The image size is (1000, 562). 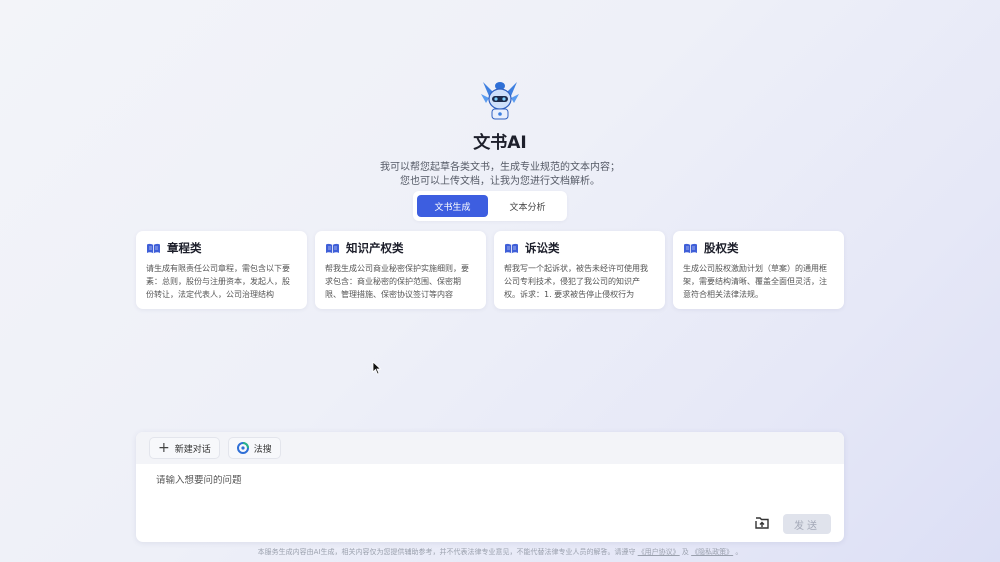 What do you see at coordinates (807, 524) in the screenshot?
I see `send-button: 发送` at bounding box center [807, 524].